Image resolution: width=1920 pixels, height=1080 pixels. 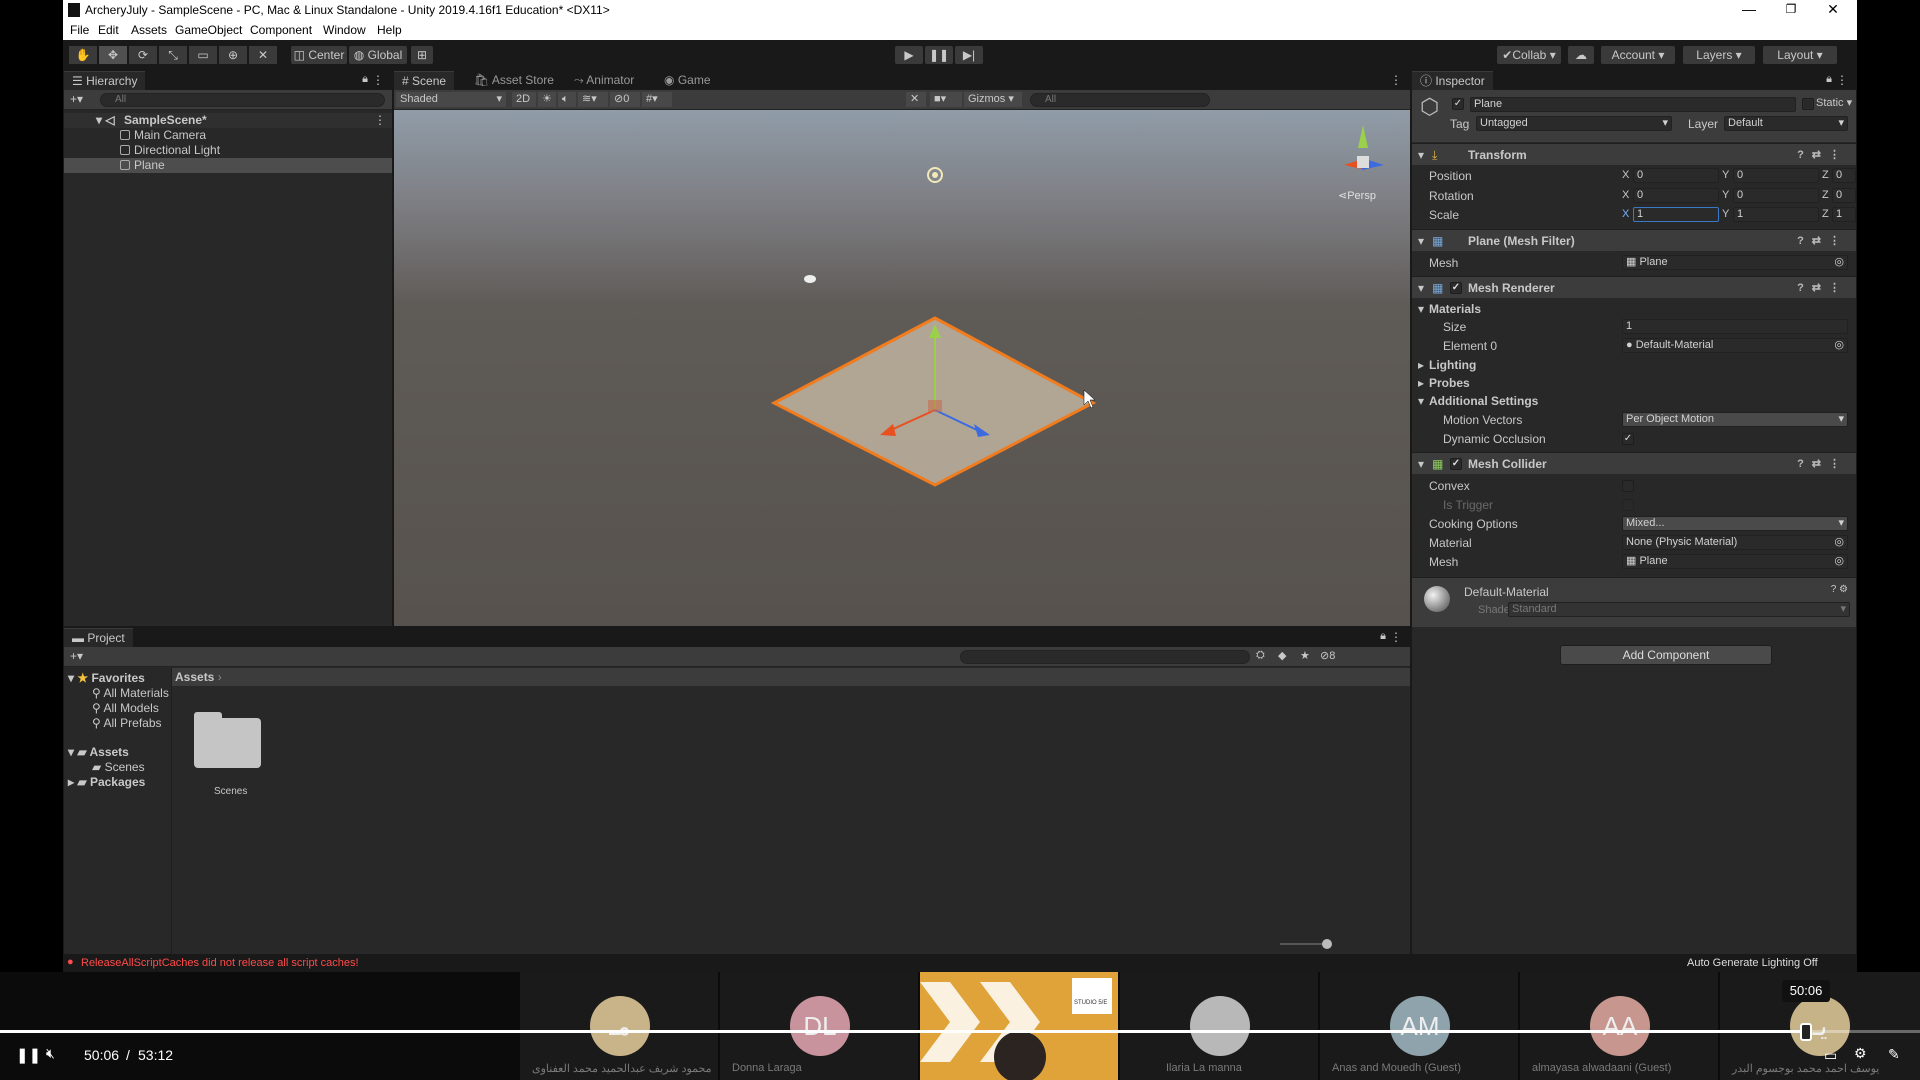 What do you see at coordinates (98, 752) in the screenshot?
I see `assets-tree-item: ▾ ▰ Assets` at bounding box center [98, 752].